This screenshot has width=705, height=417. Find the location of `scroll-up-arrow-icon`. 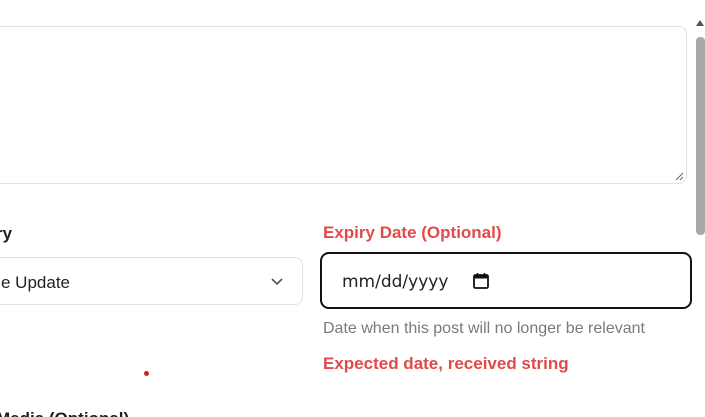

scroll-up-arrow-icon is located at coordinates (700, 23).